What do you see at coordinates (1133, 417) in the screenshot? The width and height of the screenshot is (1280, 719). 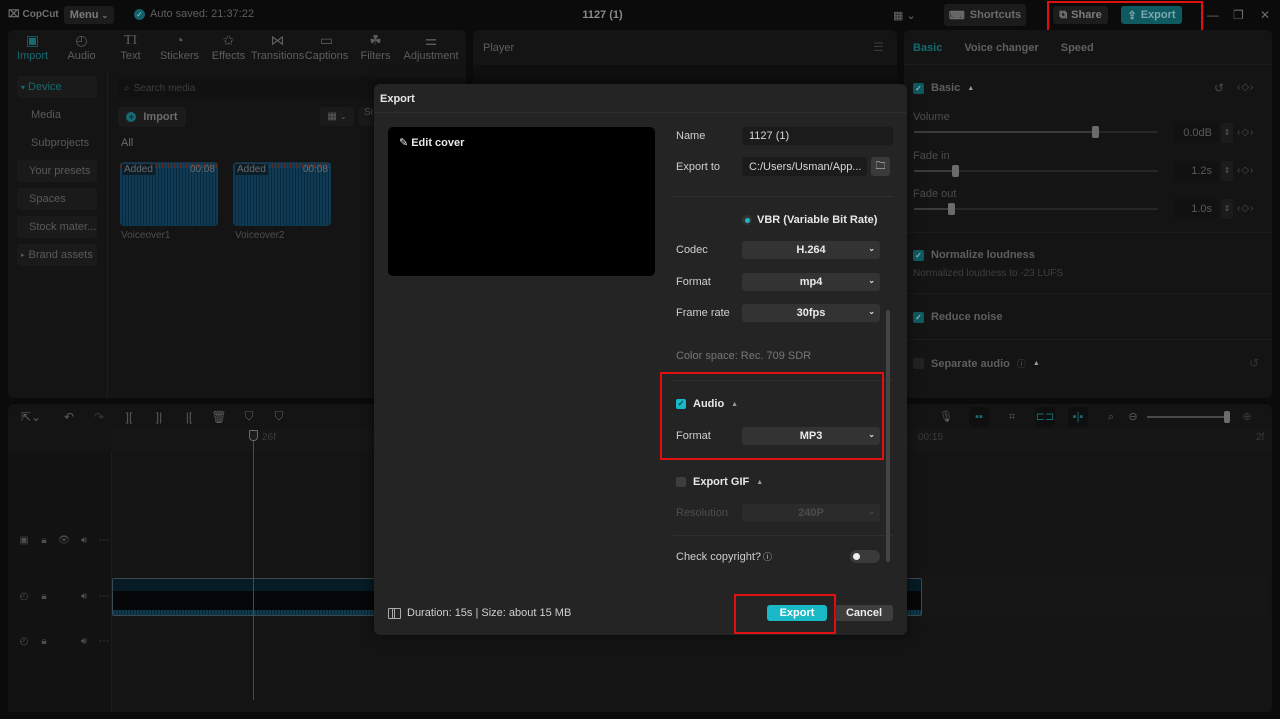 I see `zoom-out-icon: ⊖` at bounding box center [1133, 417].